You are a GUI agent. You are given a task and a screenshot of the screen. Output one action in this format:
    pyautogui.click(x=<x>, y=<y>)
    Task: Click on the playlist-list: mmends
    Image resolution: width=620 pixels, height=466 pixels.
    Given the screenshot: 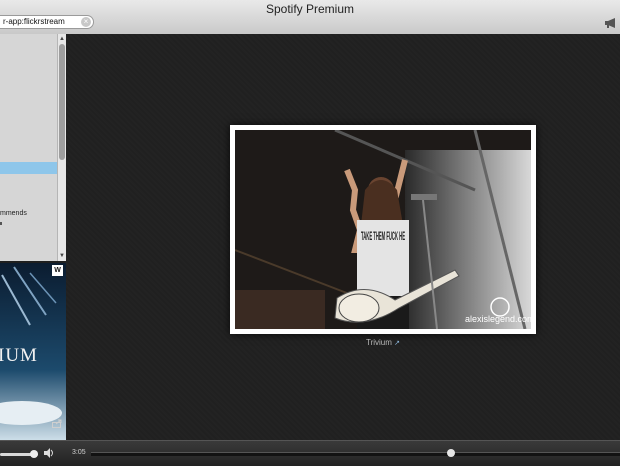 What is the action you would take?
    pyautogui.click(x=28, y=147)
    